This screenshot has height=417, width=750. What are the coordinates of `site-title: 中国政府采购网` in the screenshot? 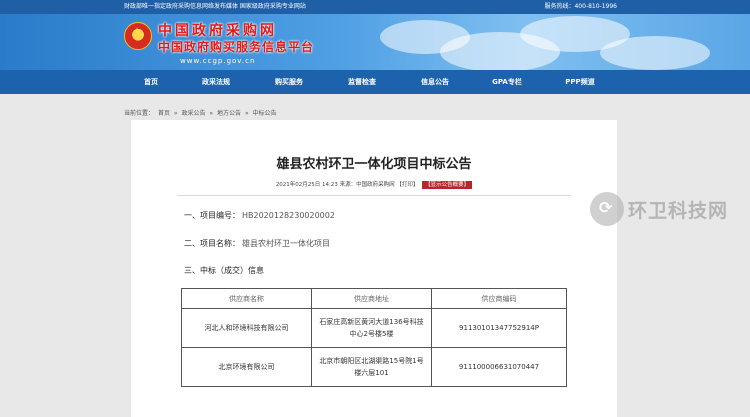 It's located at (217, 30).